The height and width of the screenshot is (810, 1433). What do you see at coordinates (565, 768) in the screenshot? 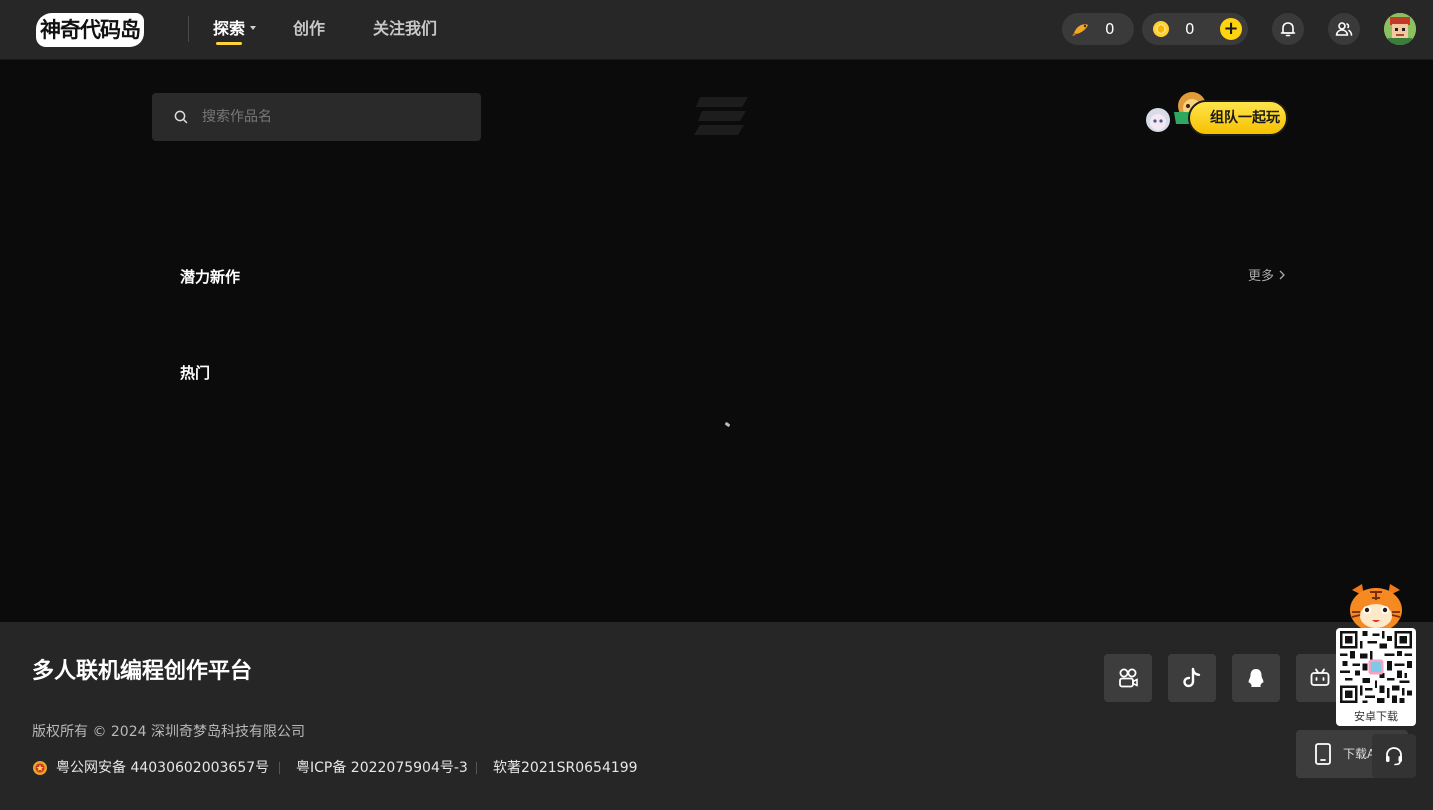
I see `software-record: 软著2021SR0654199` at bounding box center [565, 768].